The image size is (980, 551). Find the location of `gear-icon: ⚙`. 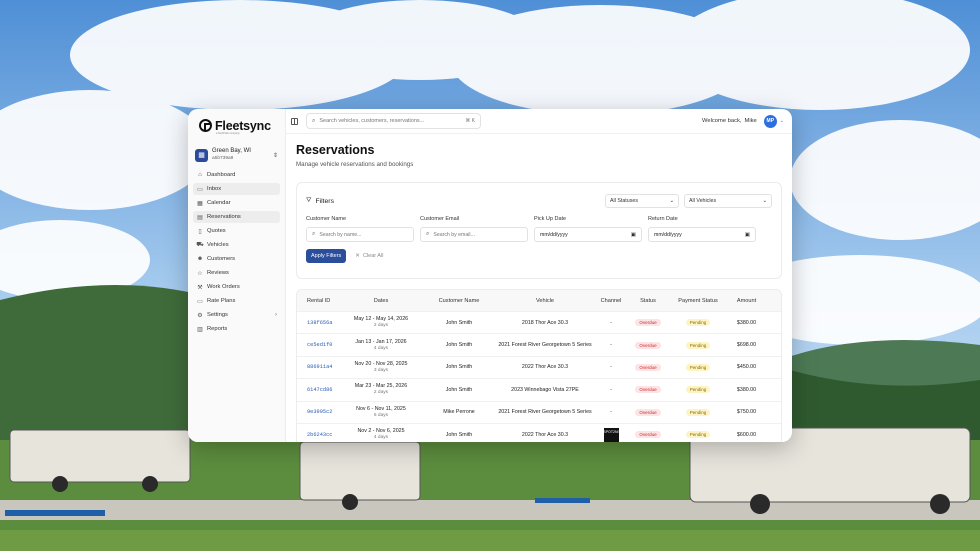

gear-icon: ⚙ is located at coordinates (200, 315).